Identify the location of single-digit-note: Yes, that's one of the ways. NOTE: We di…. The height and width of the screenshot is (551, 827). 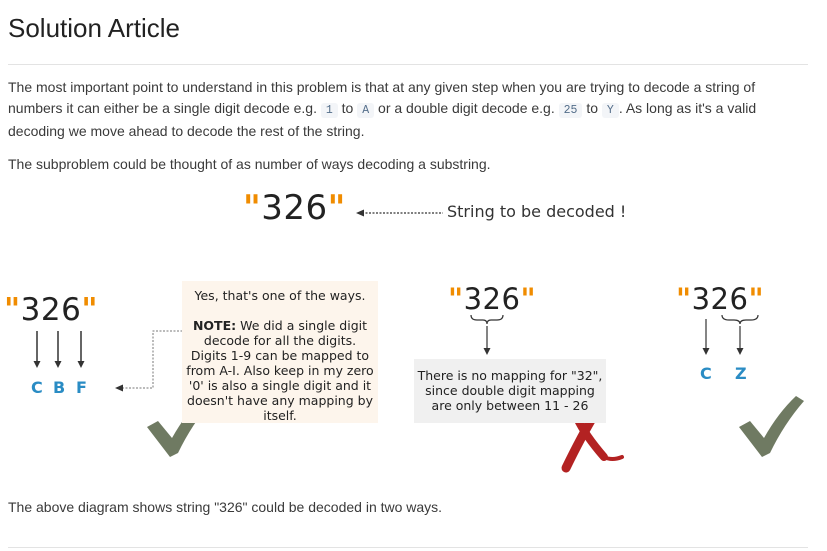
(280, 352).